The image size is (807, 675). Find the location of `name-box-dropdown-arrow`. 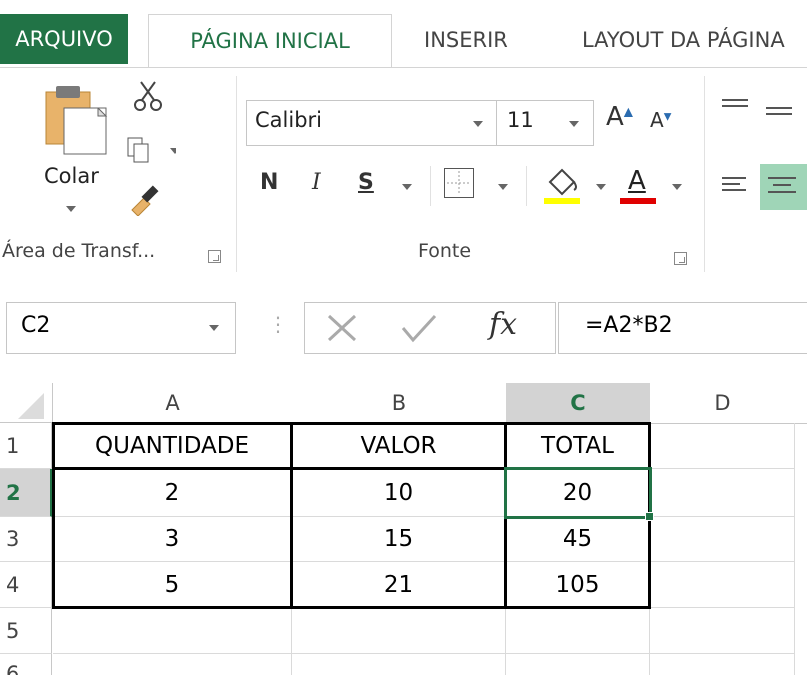

name-box-dropdown-arrow is located at coordinates (214, 328).